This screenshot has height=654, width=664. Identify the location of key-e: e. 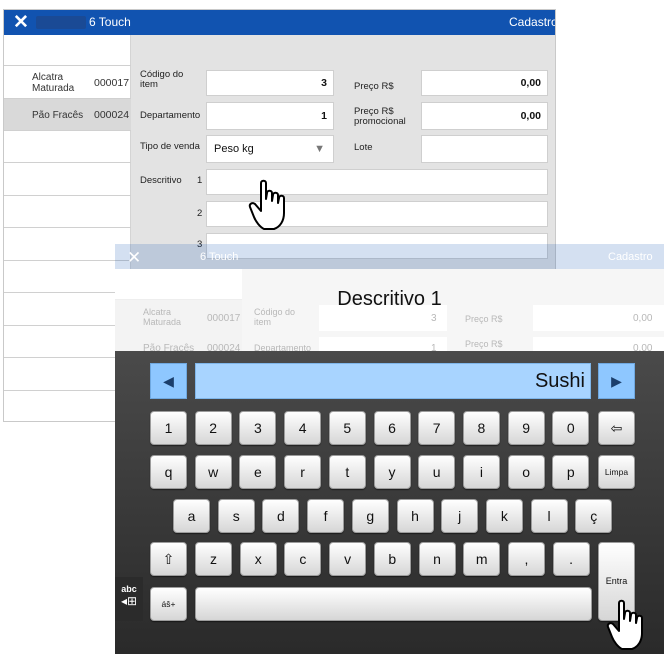
(258, 472).